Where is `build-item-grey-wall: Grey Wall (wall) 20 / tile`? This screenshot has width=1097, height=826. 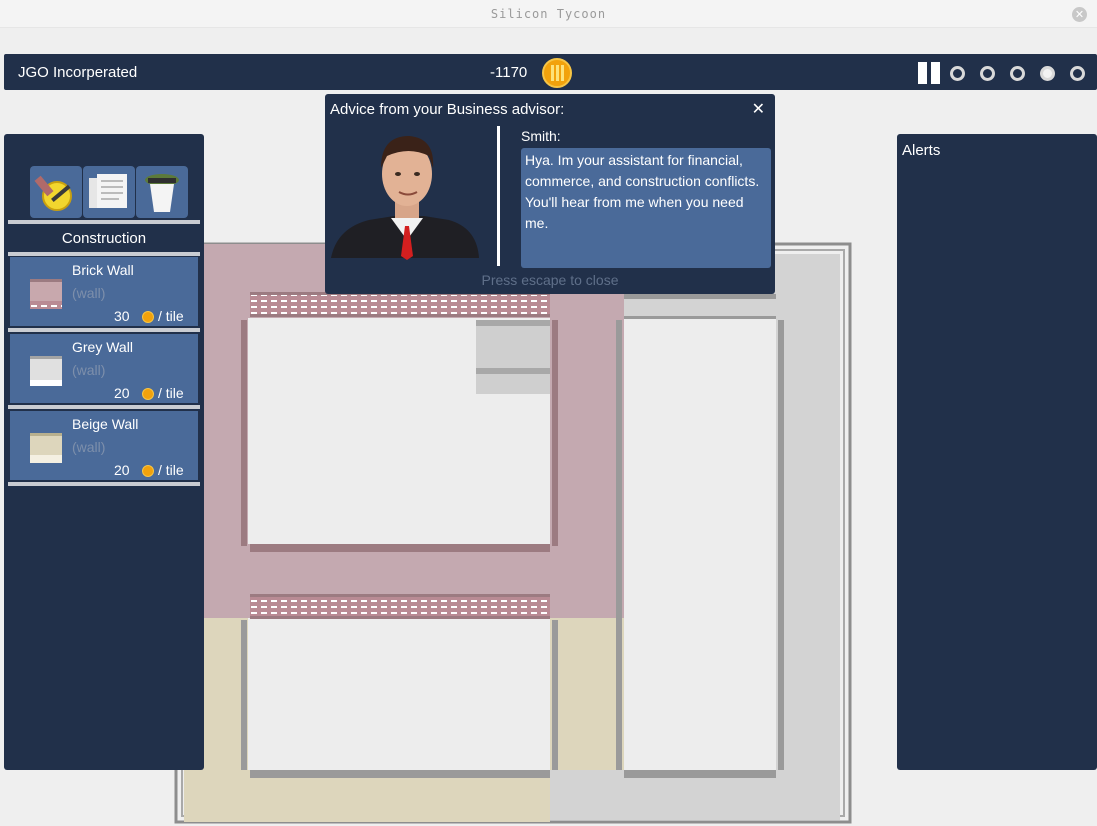
build-item-grey-wall: Grey Wall (wall) 20 / tile is located at coordinates (104, 368).